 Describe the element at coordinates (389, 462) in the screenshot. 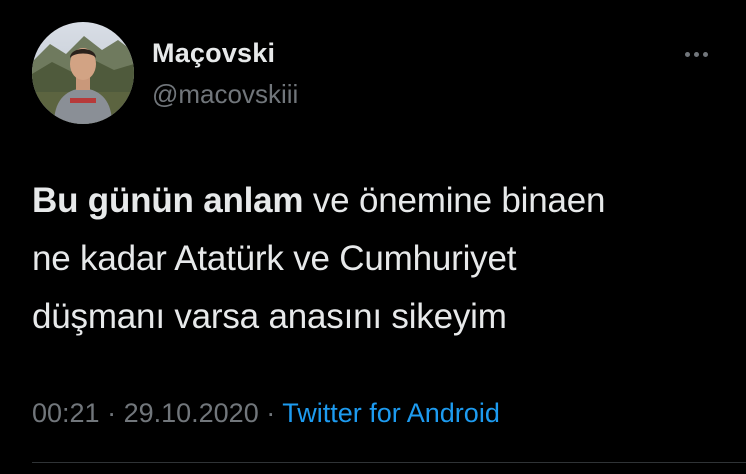

I see `divider` at that location.